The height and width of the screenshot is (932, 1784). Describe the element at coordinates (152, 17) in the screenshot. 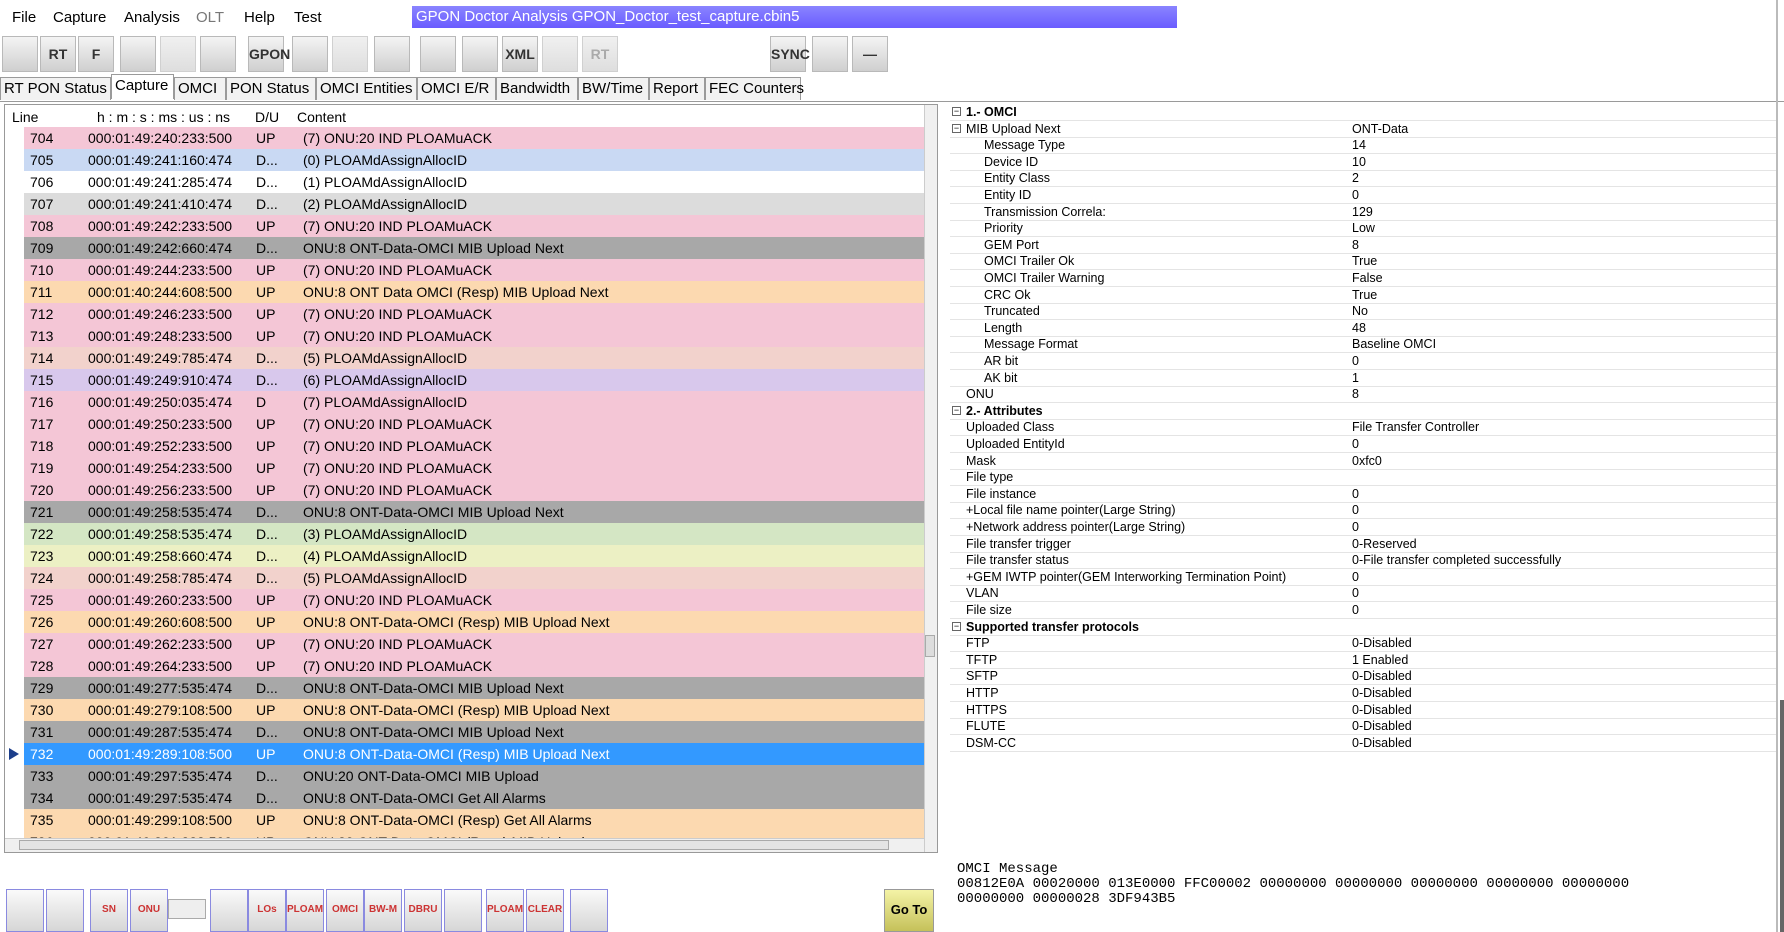

I see `menu-analysis: Analysis` at that location.